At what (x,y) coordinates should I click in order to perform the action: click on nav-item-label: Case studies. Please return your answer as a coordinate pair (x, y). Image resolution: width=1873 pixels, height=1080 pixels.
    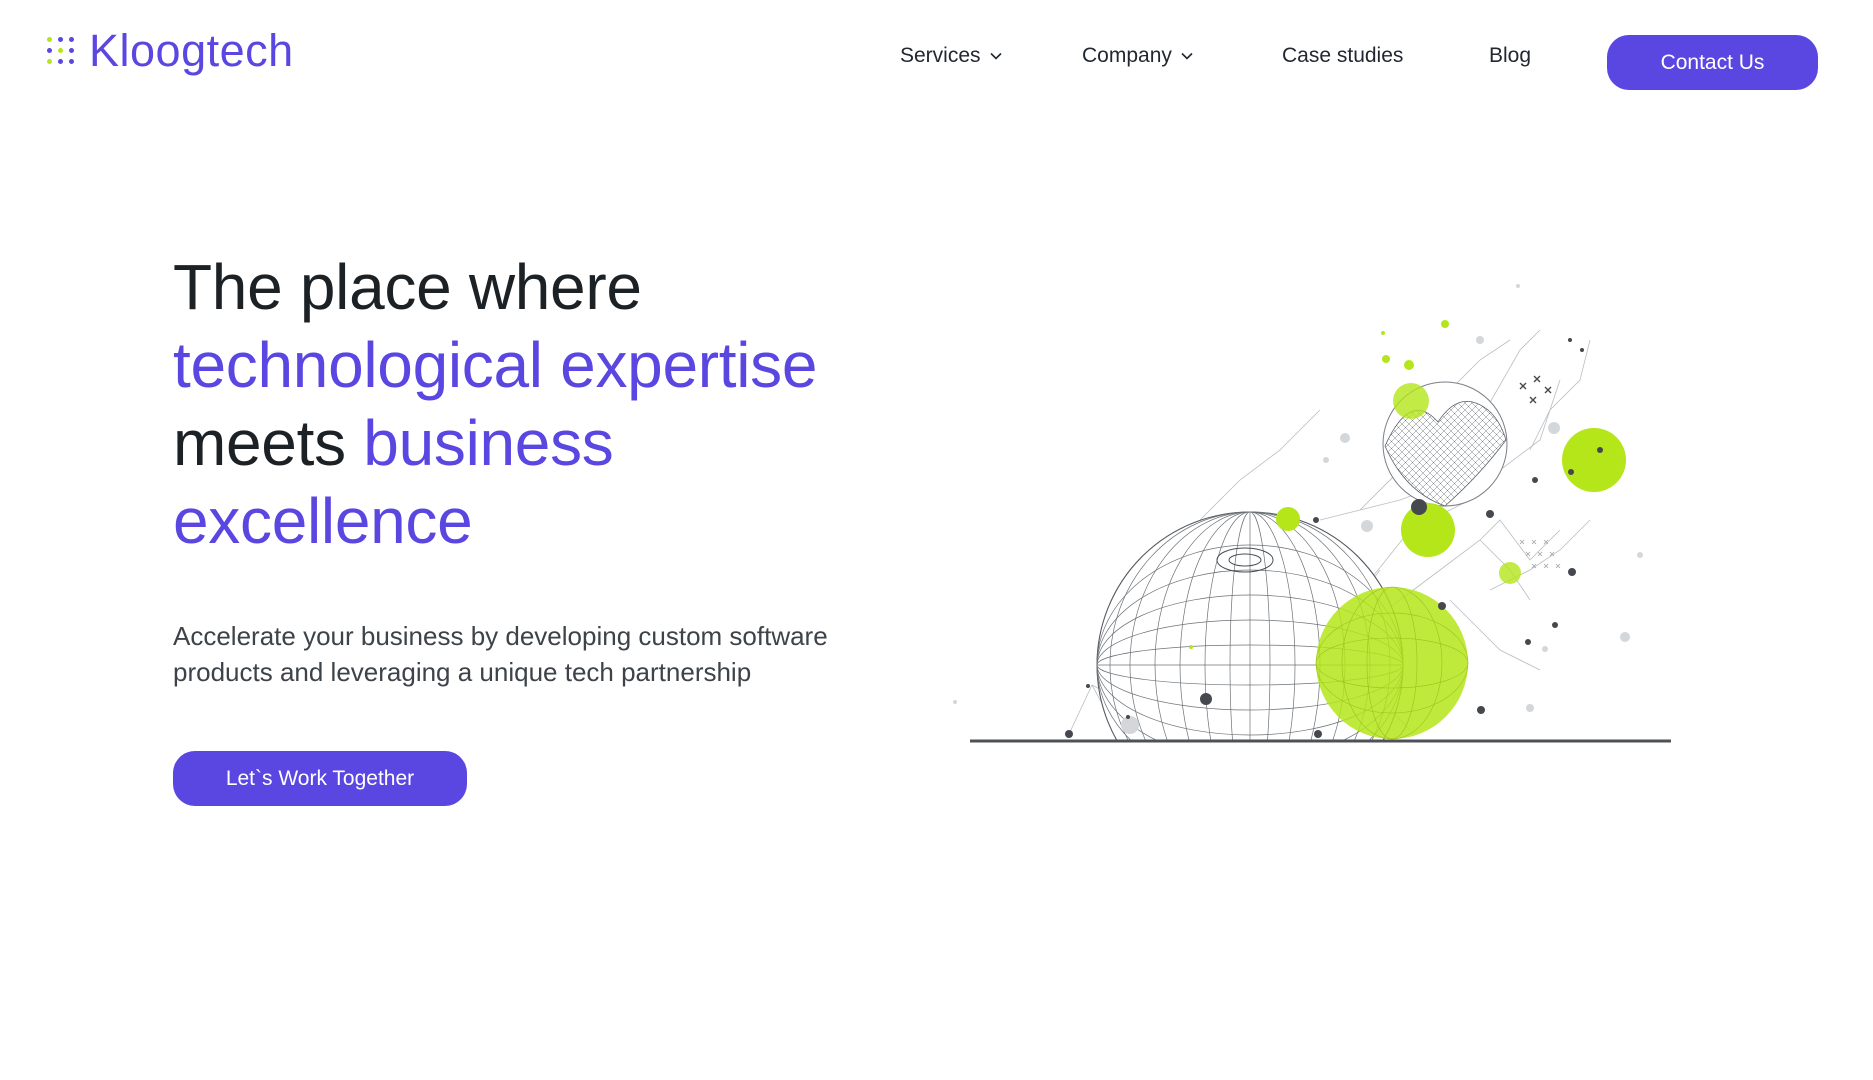
    Looking at the image, I should click on (1343, 55).